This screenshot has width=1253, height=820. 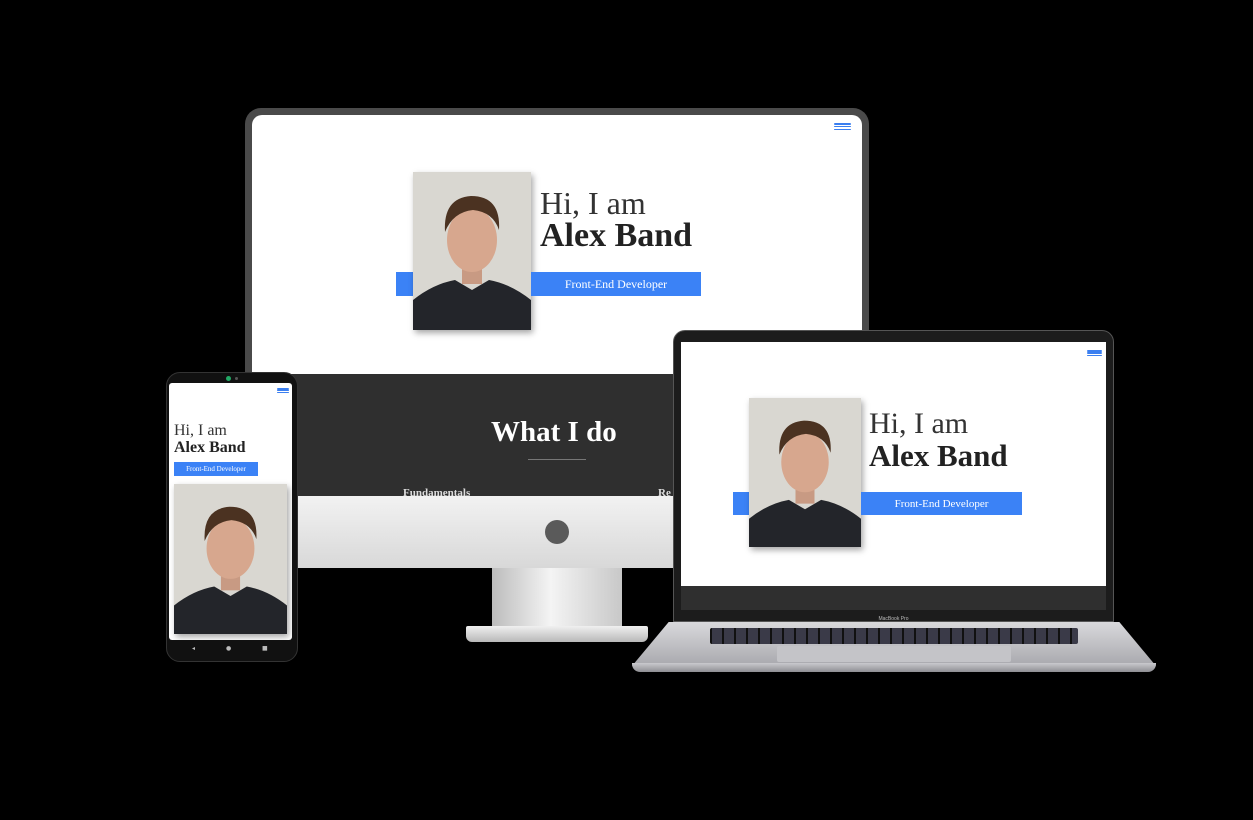 I want to click on monitor-chin, so click(x=486, y=532).